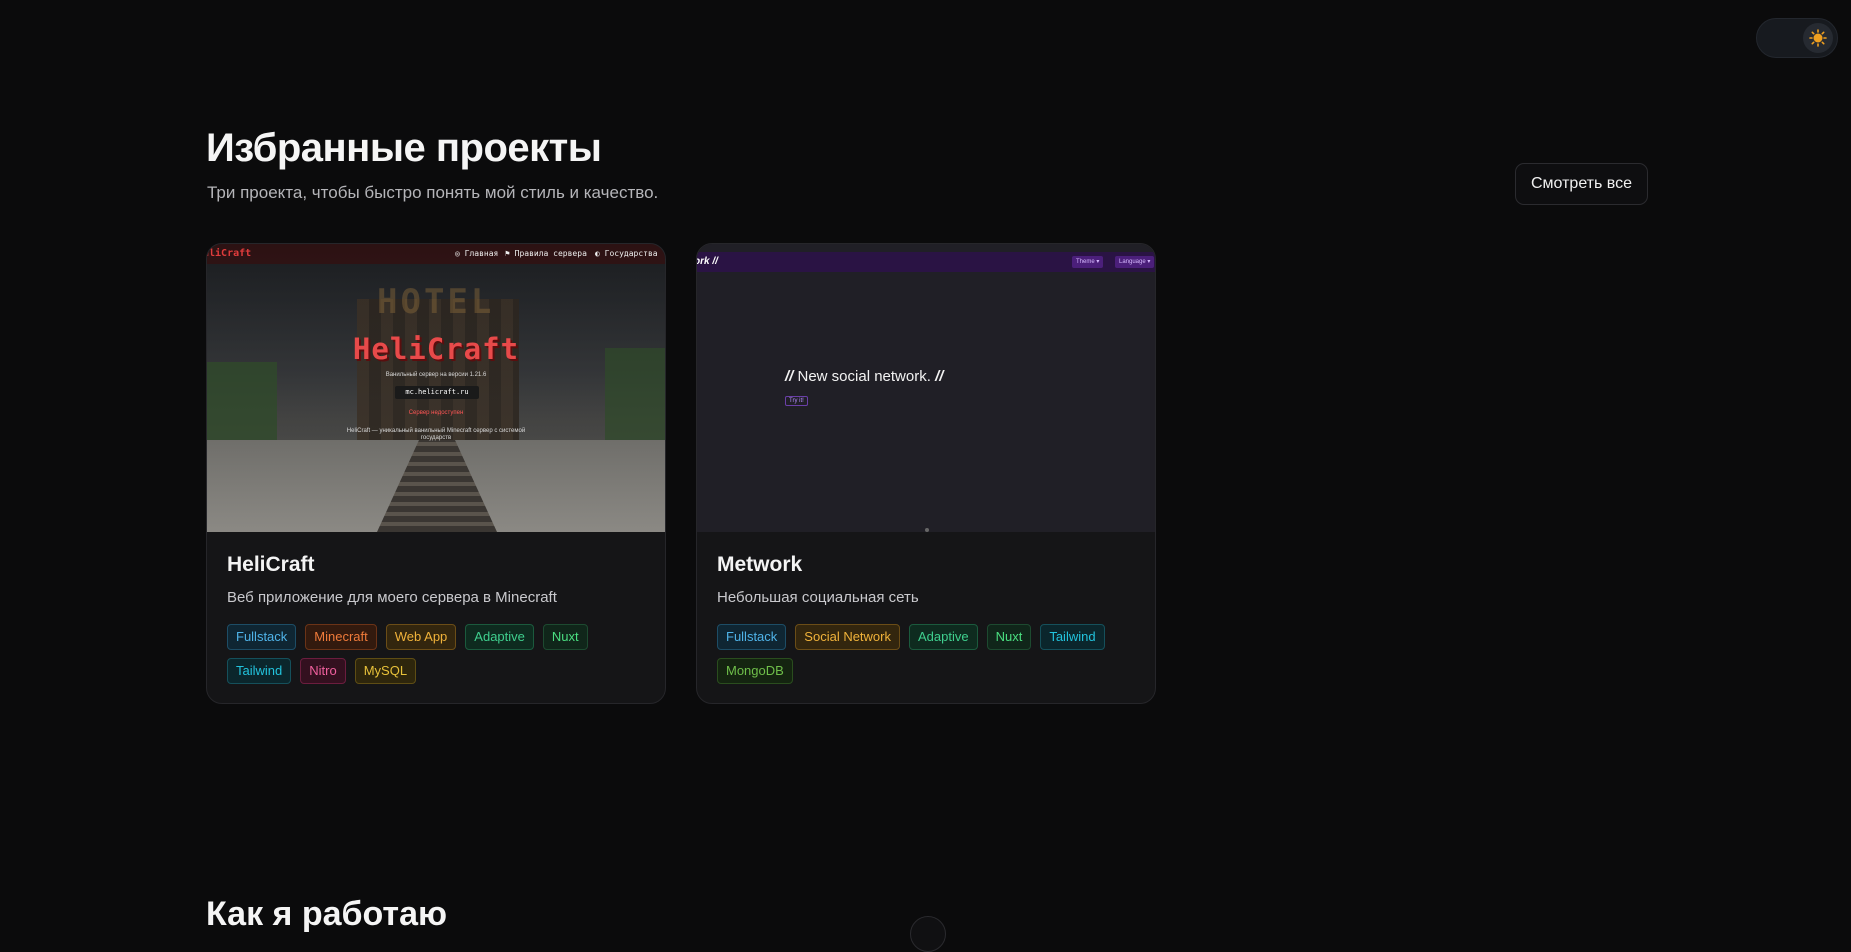  I want to click on preview-theme-button: Theme ▾, so click(1088, 262).